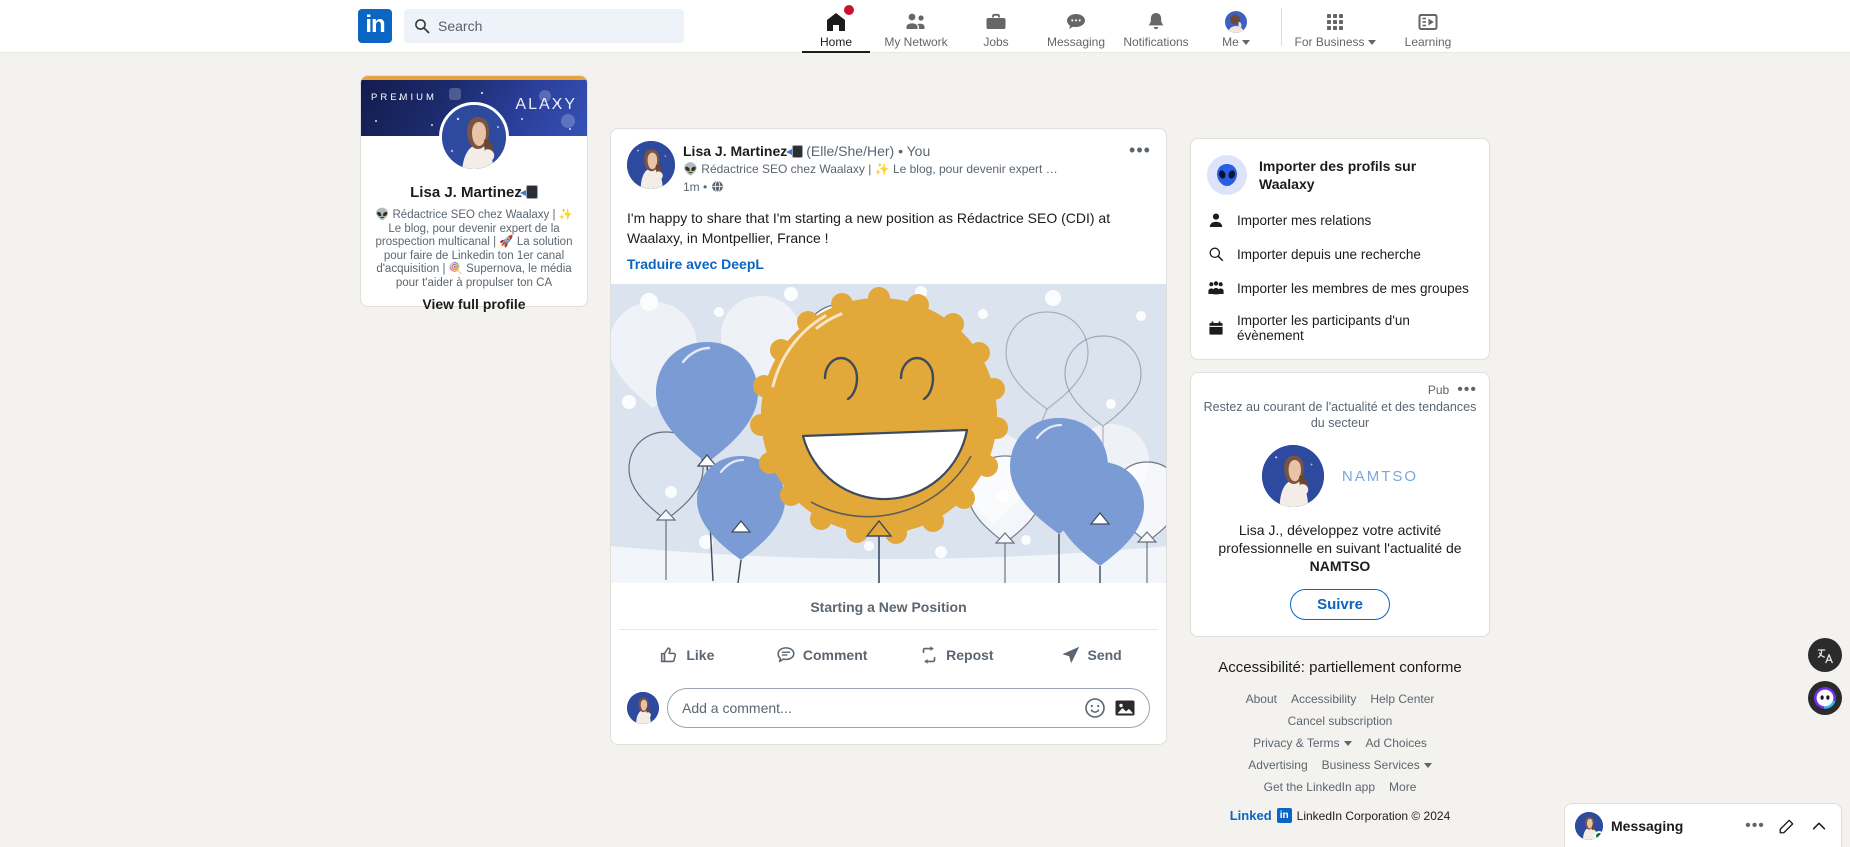  Describe the element at coordinates (1819, 826) in the screenshot. I see `messaging-expand-button` at that location.